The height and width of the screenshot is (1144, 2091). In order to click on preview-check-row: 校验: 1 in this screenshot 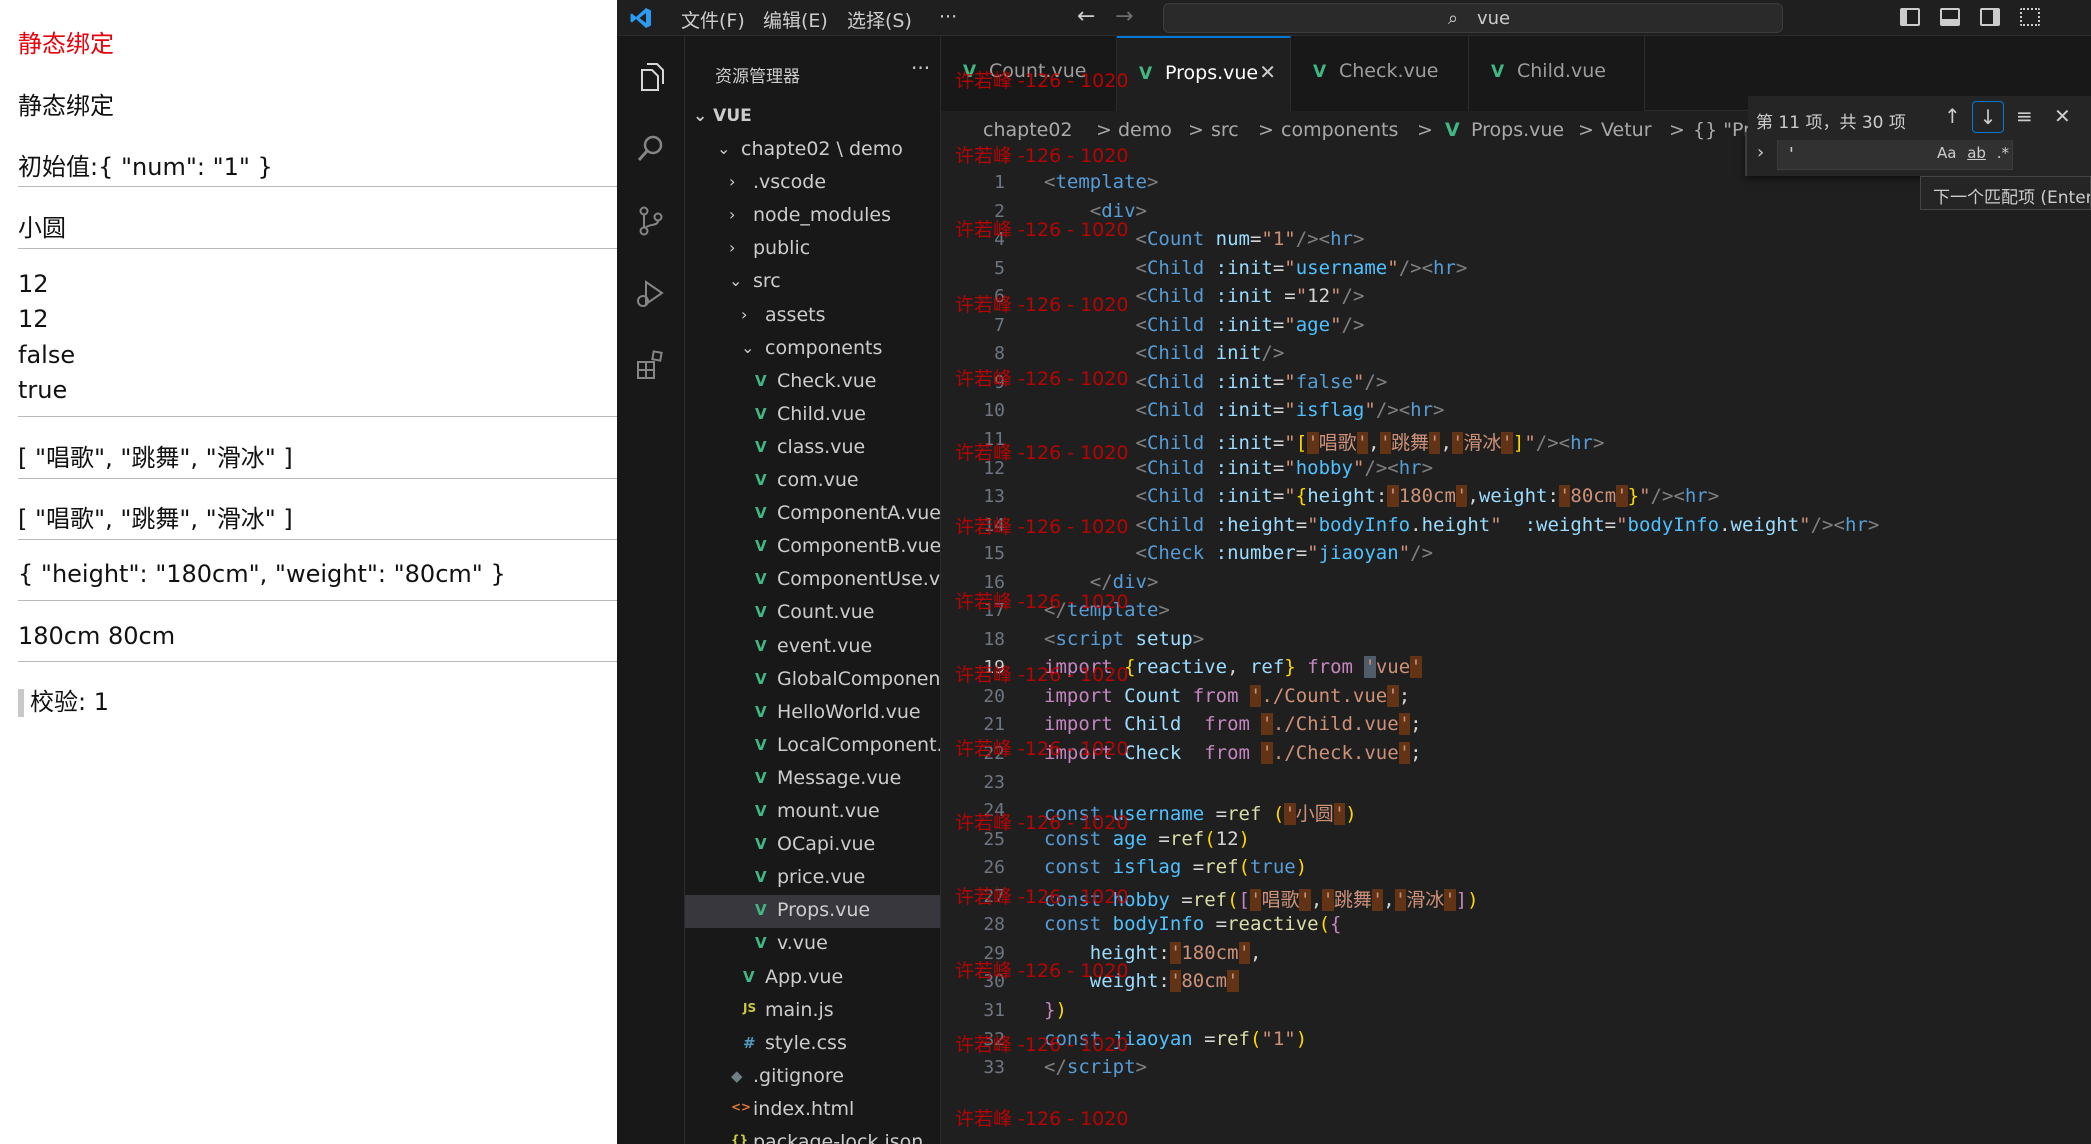, I will do `click(63, 699)`.